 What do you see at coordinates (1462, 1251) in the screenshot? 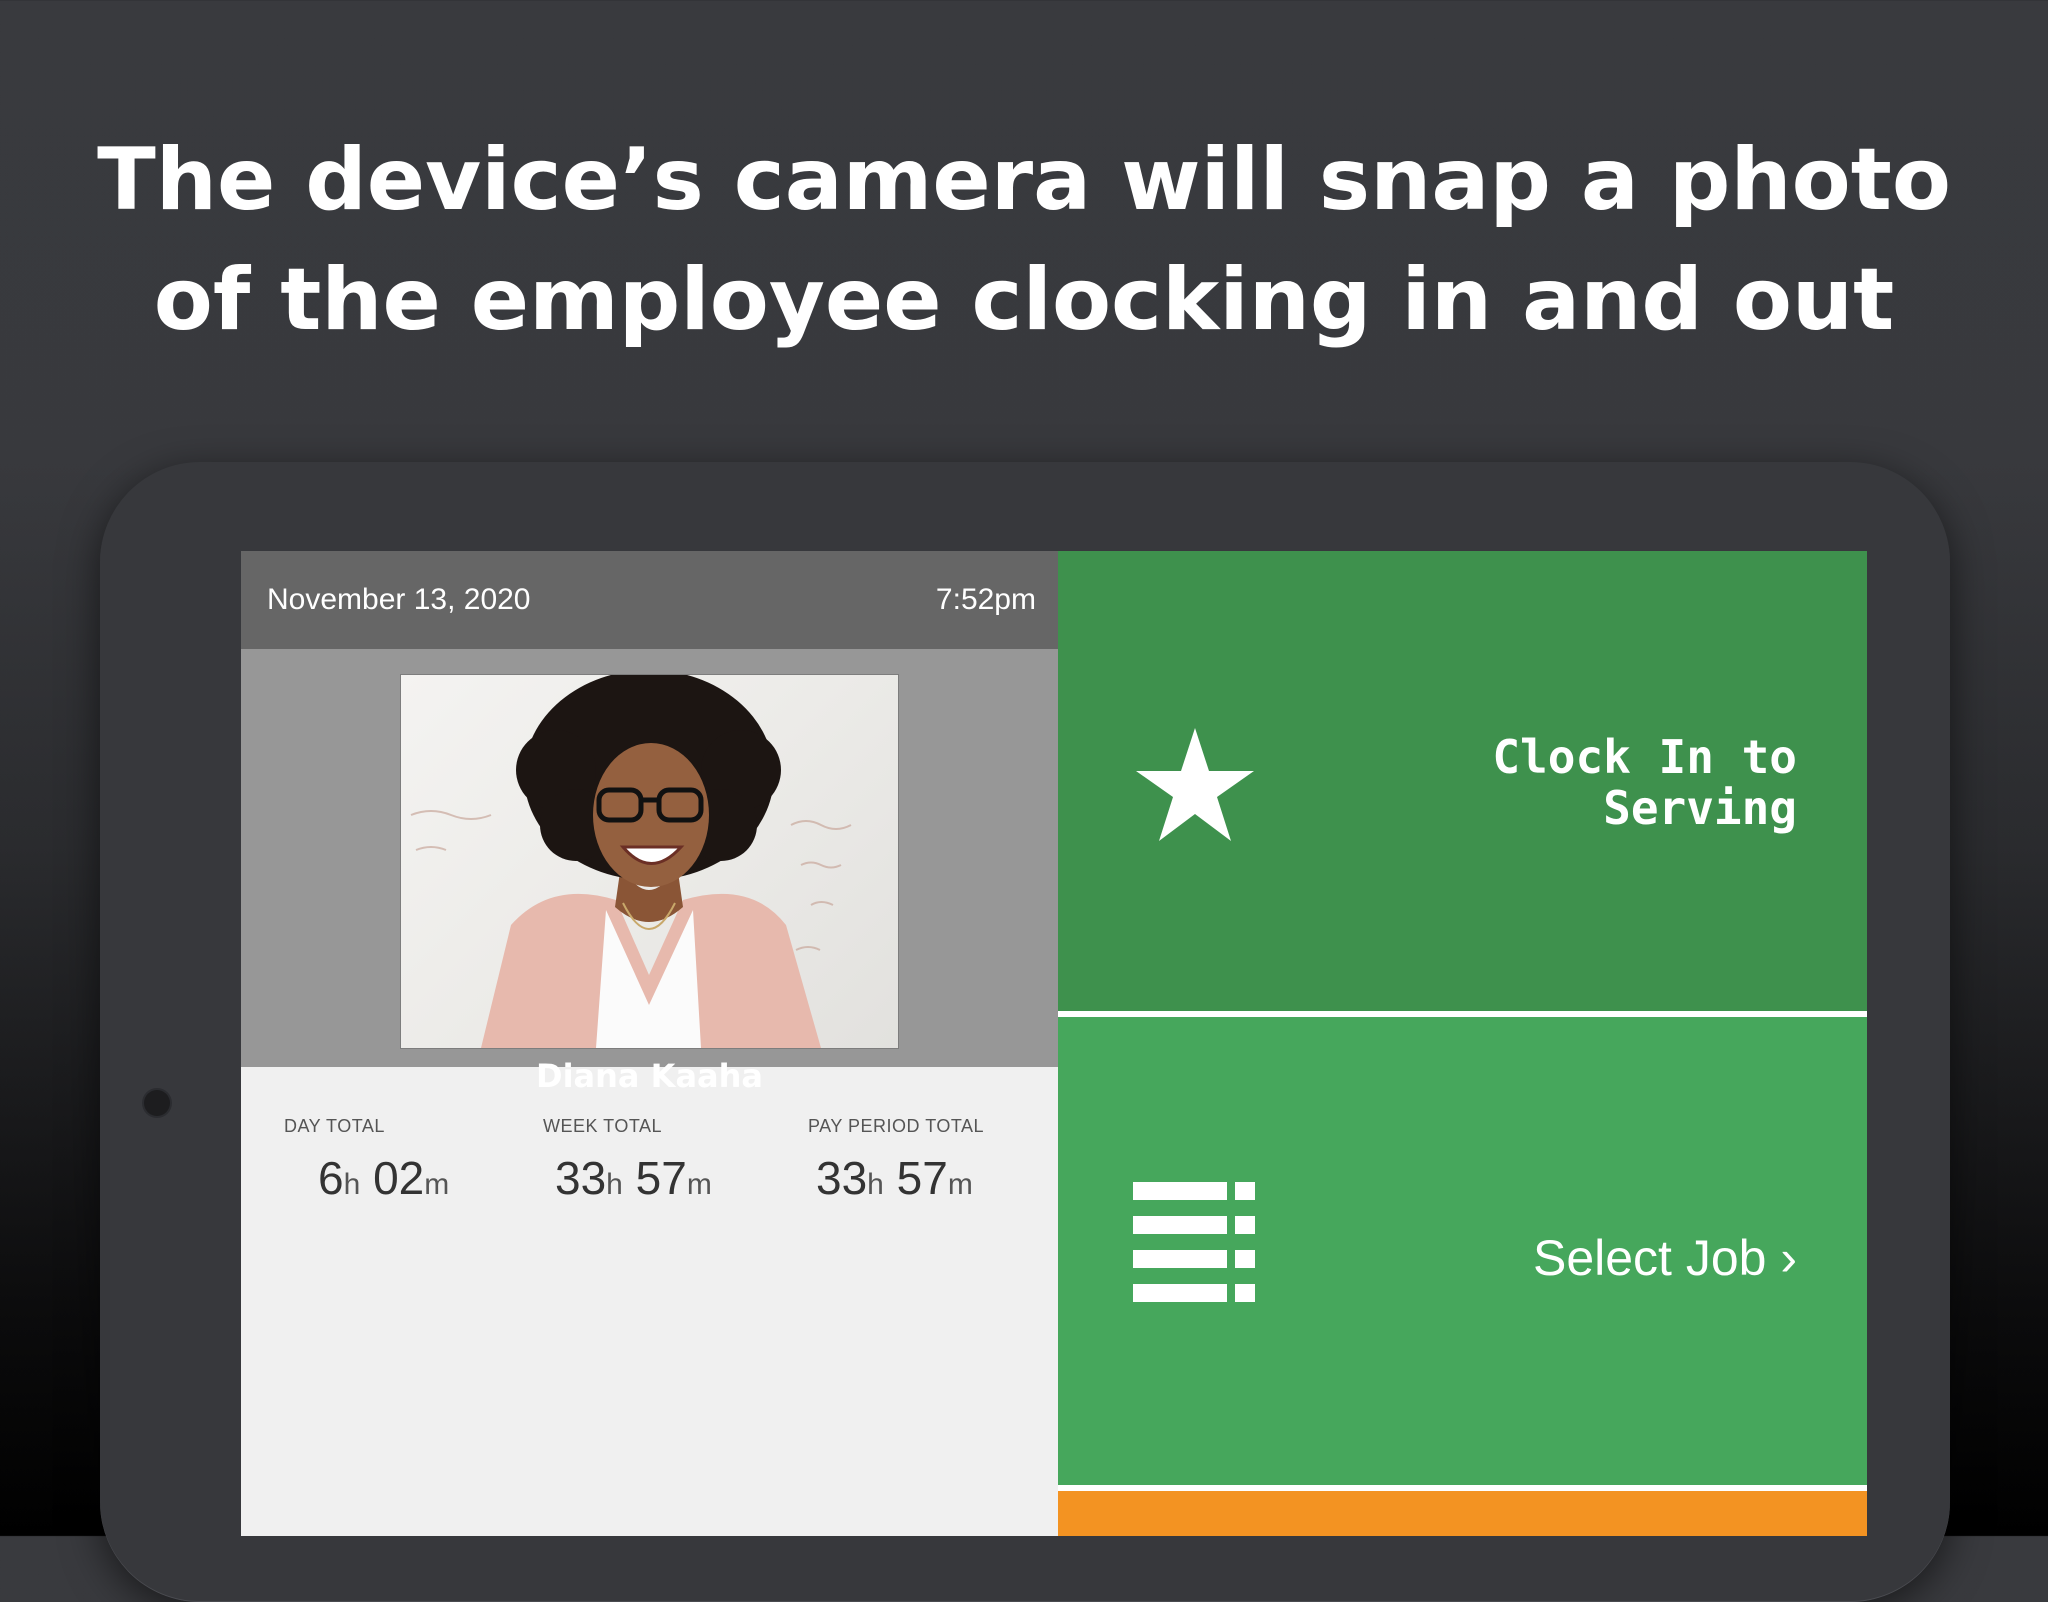
I see `select-job-button: Select Job ›` at bounding box center [1462, 1251].